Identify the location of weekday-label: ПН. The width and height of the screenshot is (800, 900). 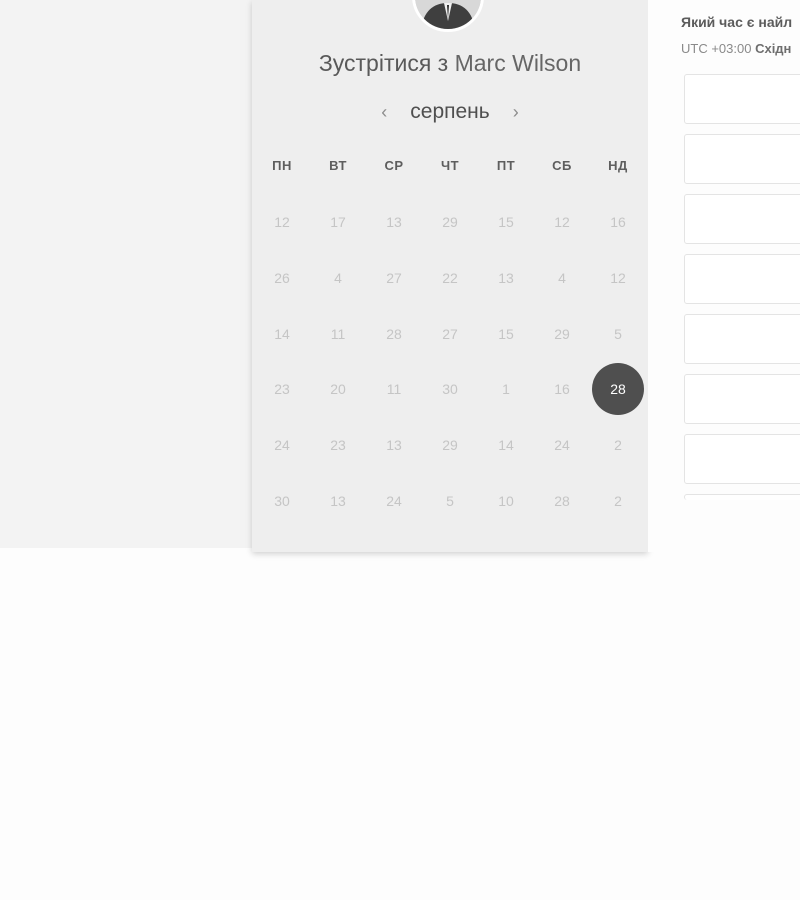
(282, 165).